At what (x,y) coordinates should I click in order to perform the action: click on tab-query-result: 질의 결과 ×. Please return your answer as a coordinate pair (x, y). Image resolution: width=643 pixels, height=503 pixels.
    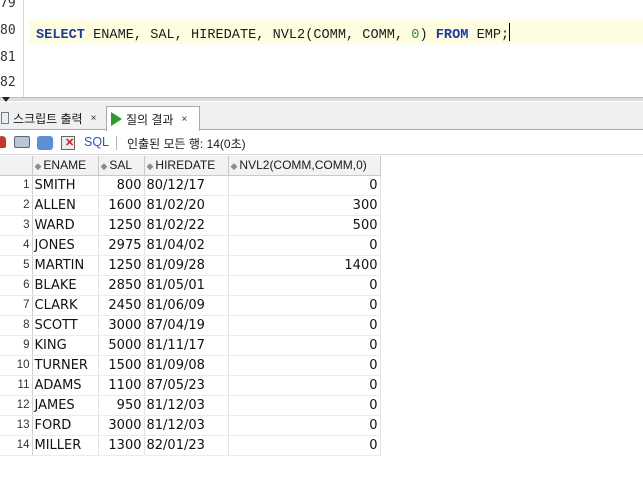
    Looking at the image, I should click on (153, 118).